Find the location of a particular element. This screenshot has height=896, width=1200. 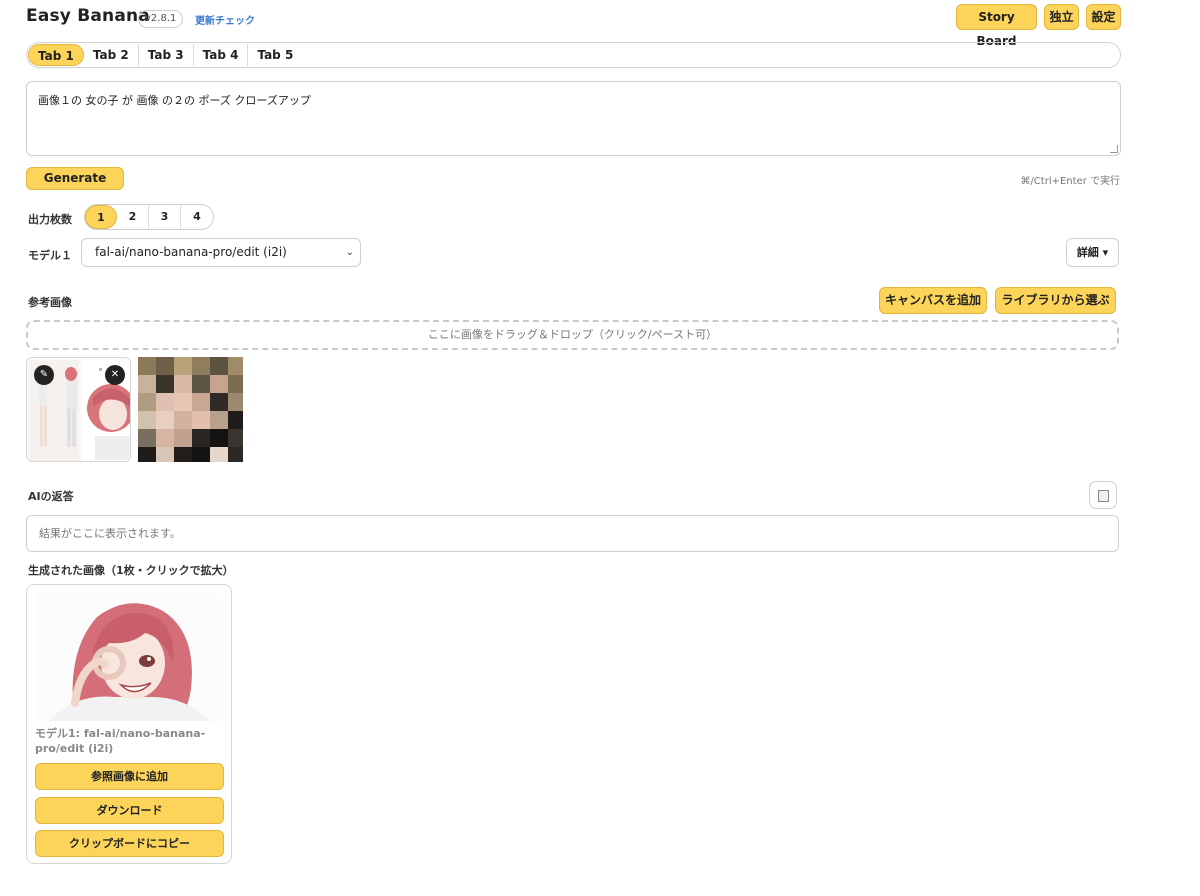

generated-caption: モデル1: fal-ai/nano-banana-pro/edit (i2i) is located at coordinates (120, 741).